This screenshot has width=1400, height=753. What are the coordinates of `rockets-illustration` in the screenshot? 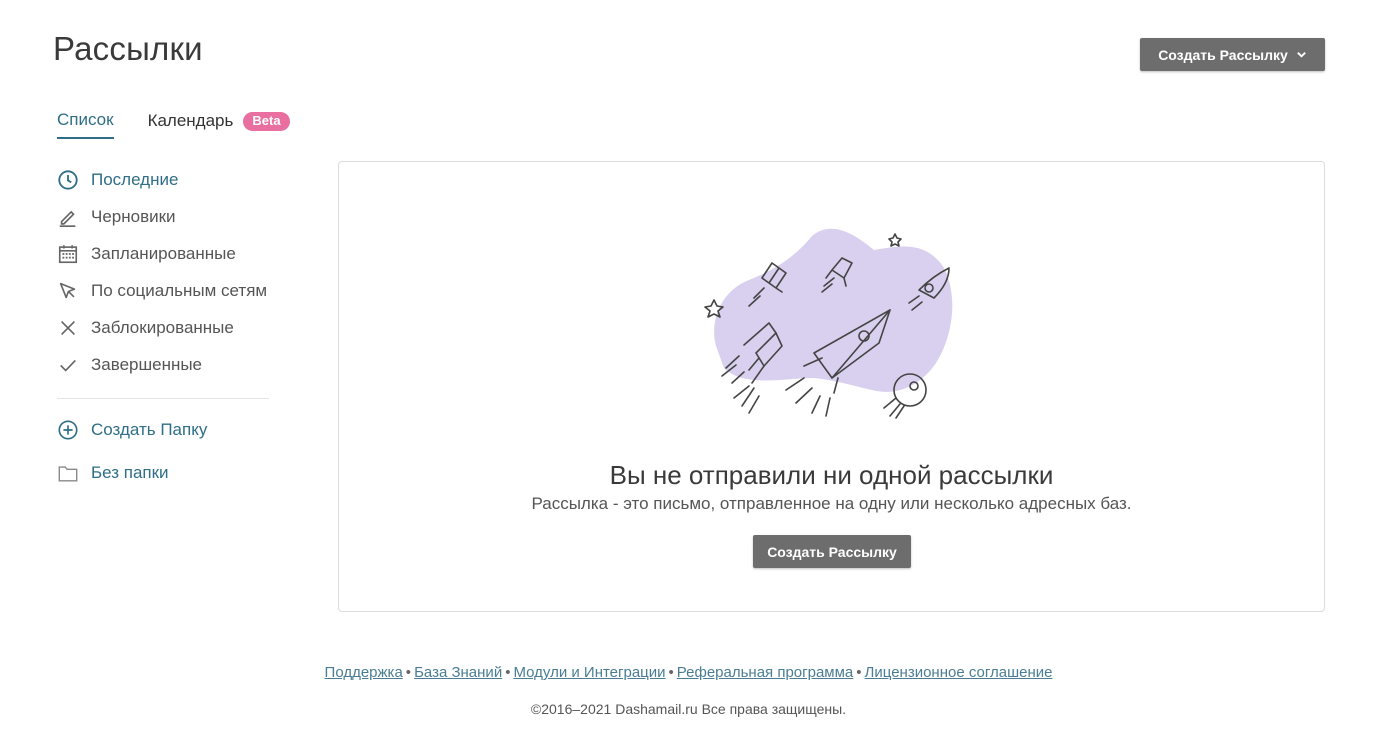 It's located at (828, 323).